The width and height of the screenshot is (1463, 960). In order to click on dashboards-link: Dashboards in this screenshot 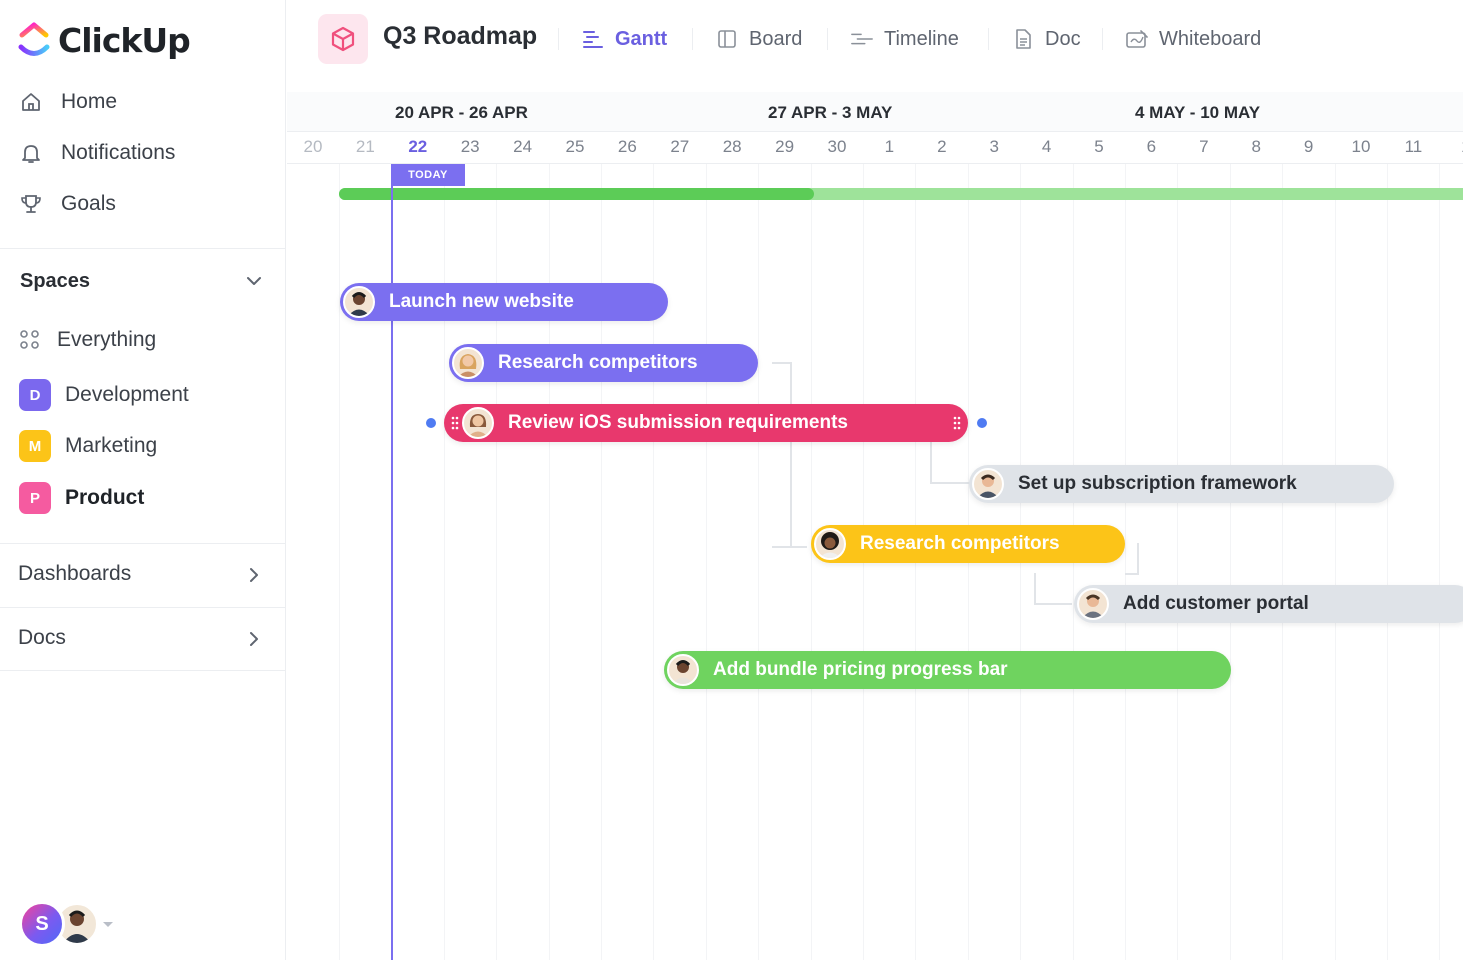, I will do `click(74, 574)`.